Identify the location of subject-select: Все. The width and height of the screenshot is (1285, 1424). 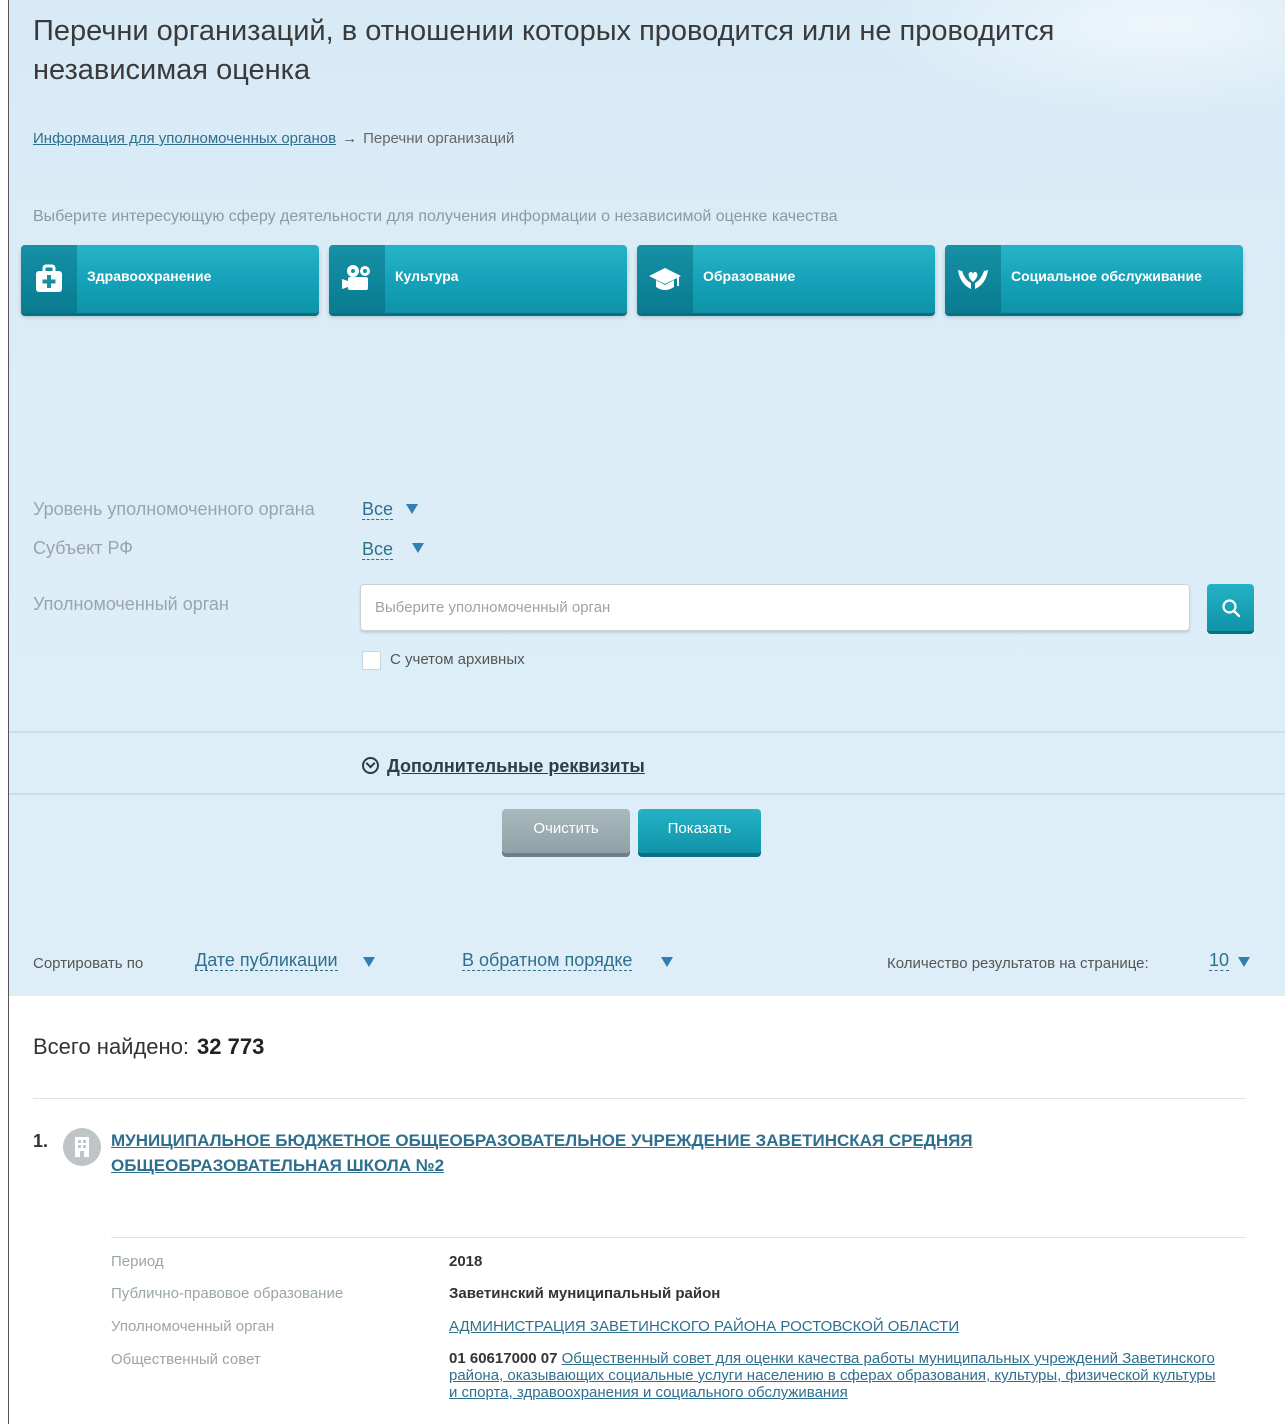
(378, 549).